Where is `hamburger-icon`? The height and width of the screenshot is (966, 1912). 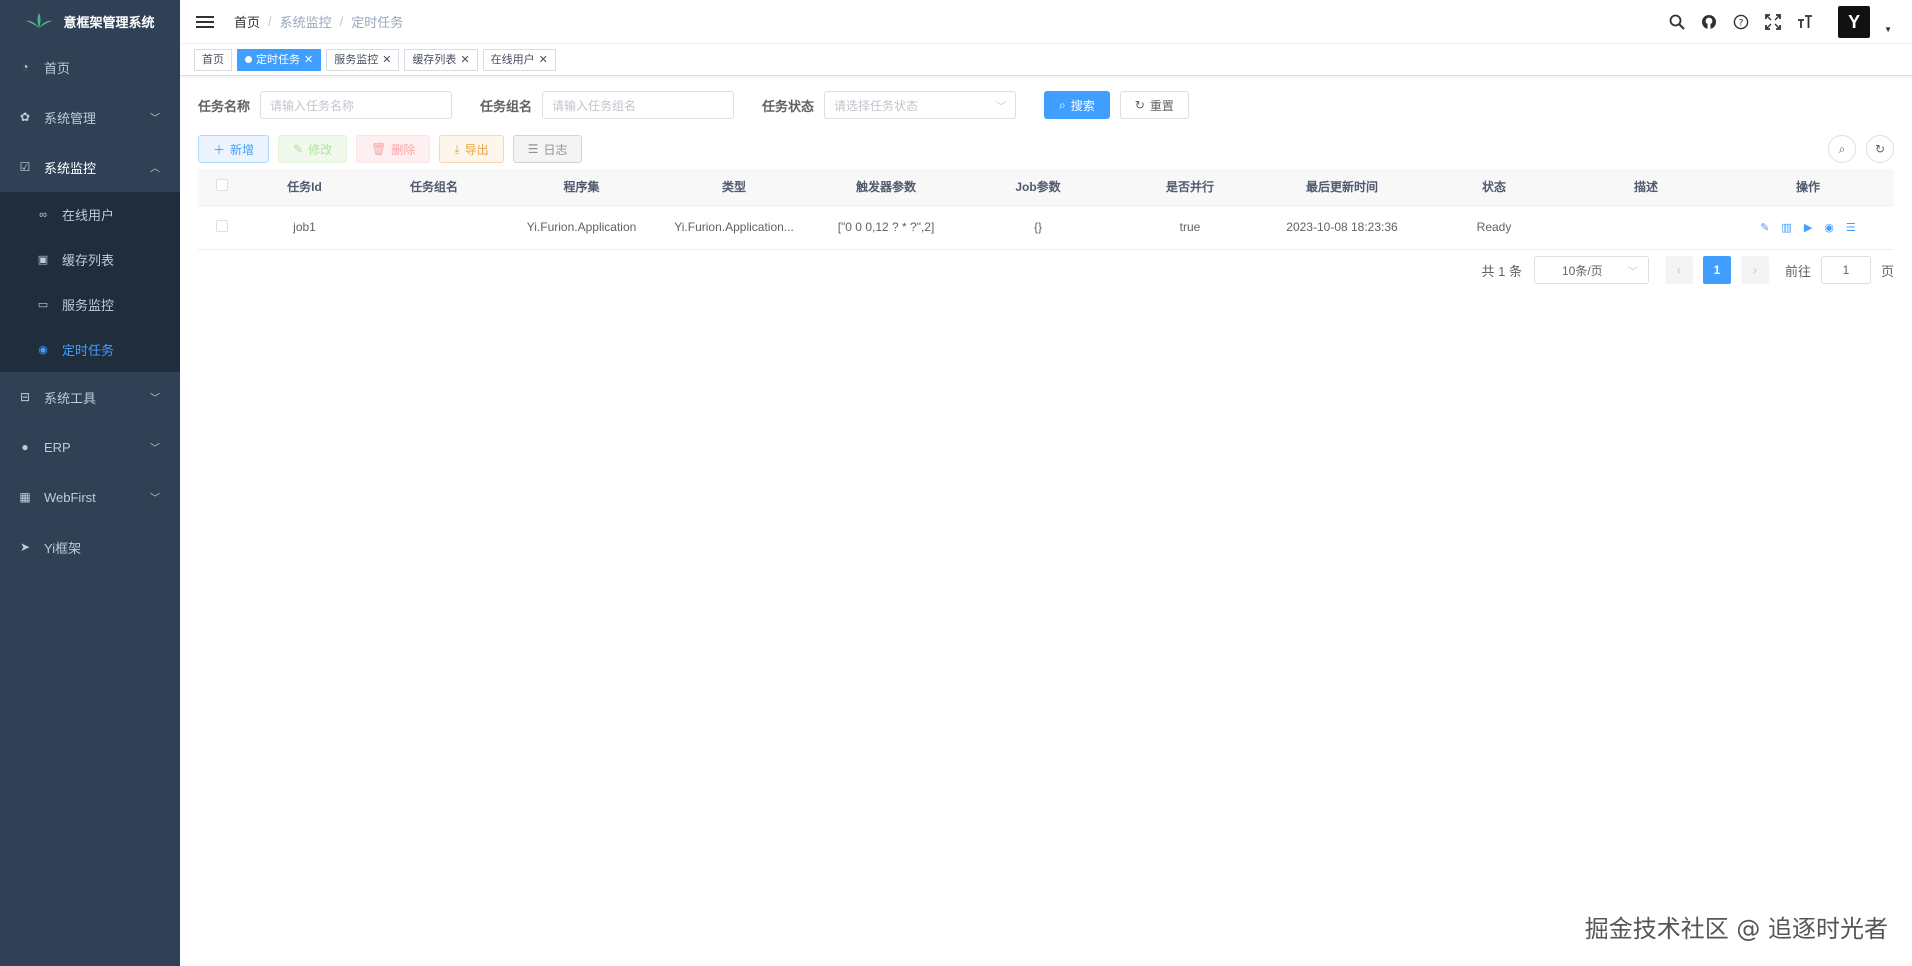
hamburger-icon is located at coordinates (205, 22).